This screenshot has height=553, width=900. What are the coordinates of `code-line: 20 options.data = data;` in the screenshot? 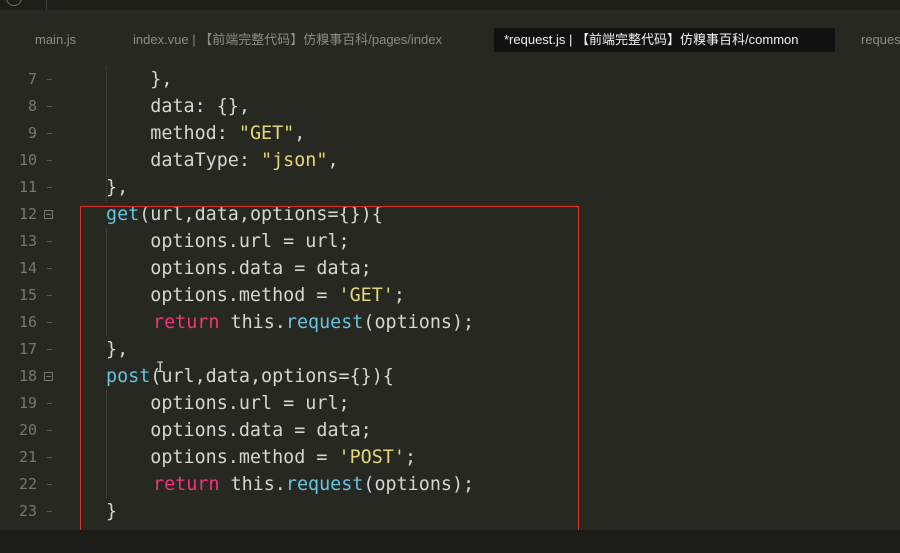 It's located at (450, 430).